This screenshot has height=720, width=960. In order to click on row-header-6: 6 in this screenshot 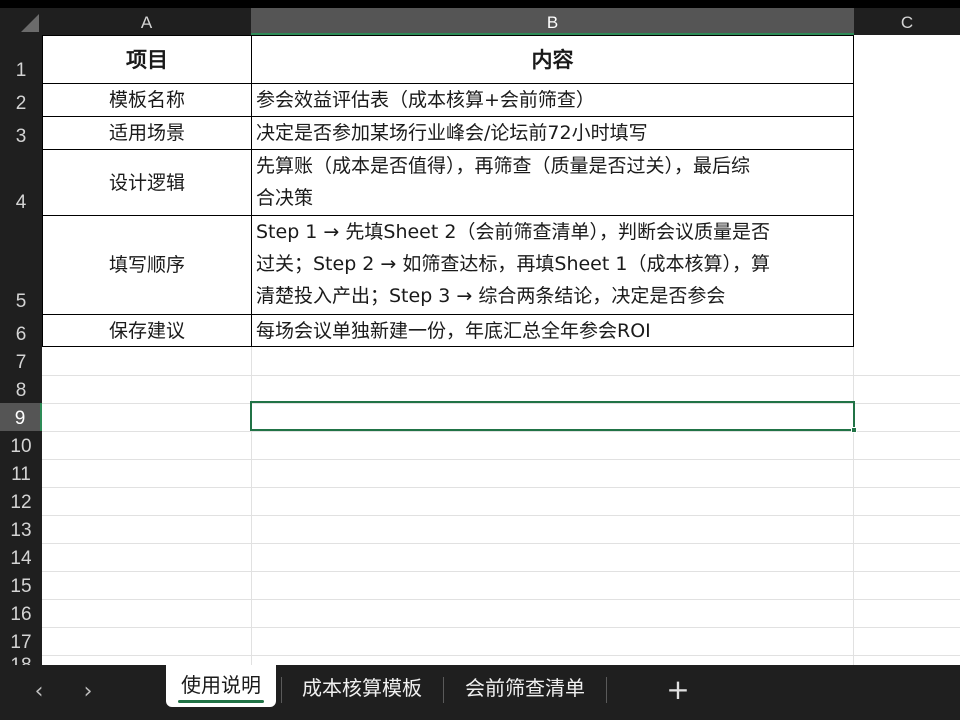, I will do `click(21, 330)`.